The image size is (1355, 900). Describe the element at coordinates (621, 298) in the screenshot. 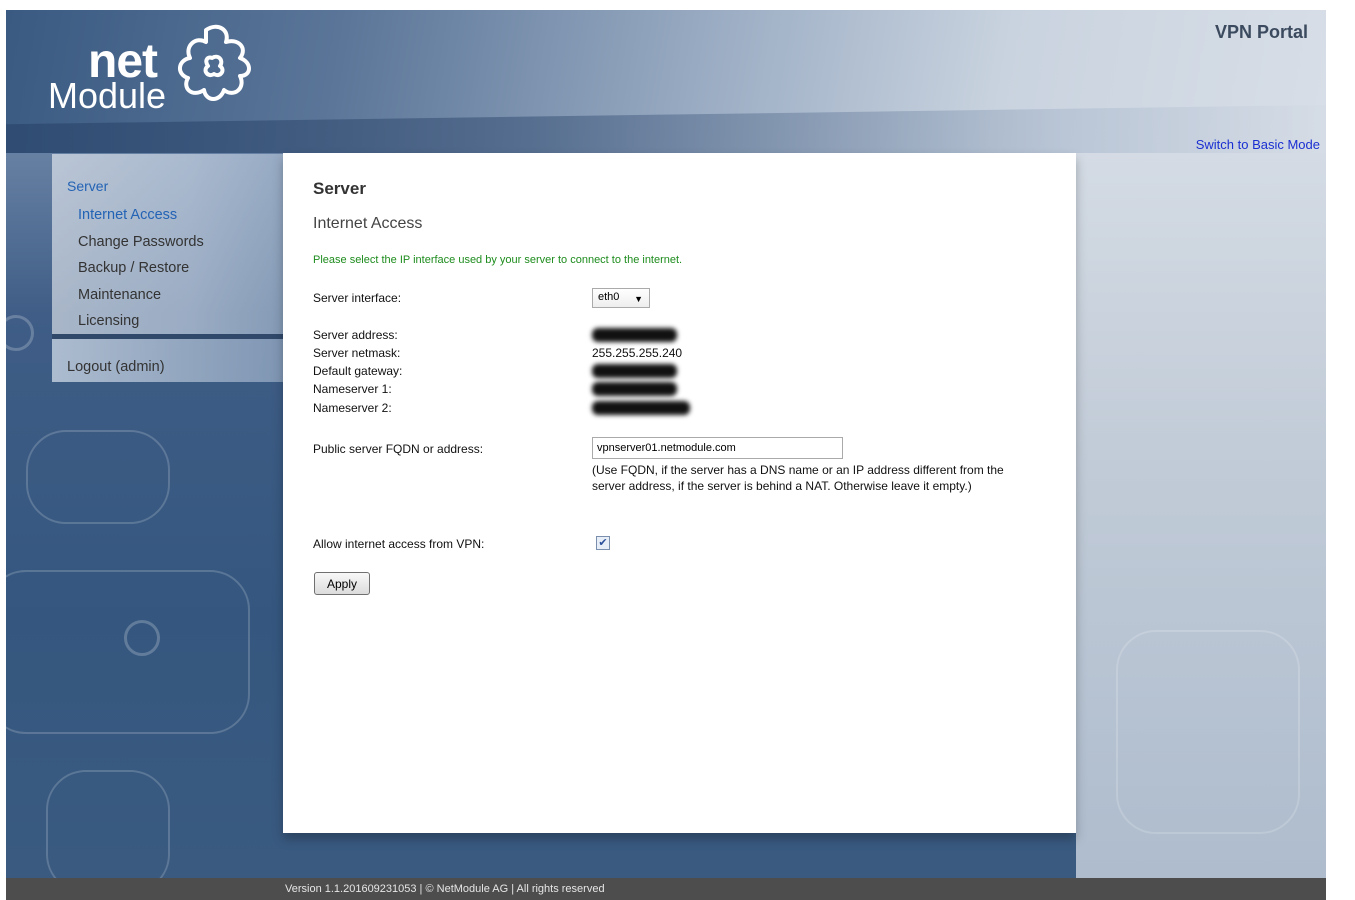

I see `server-interface-select: eth0 ▼` at that location.